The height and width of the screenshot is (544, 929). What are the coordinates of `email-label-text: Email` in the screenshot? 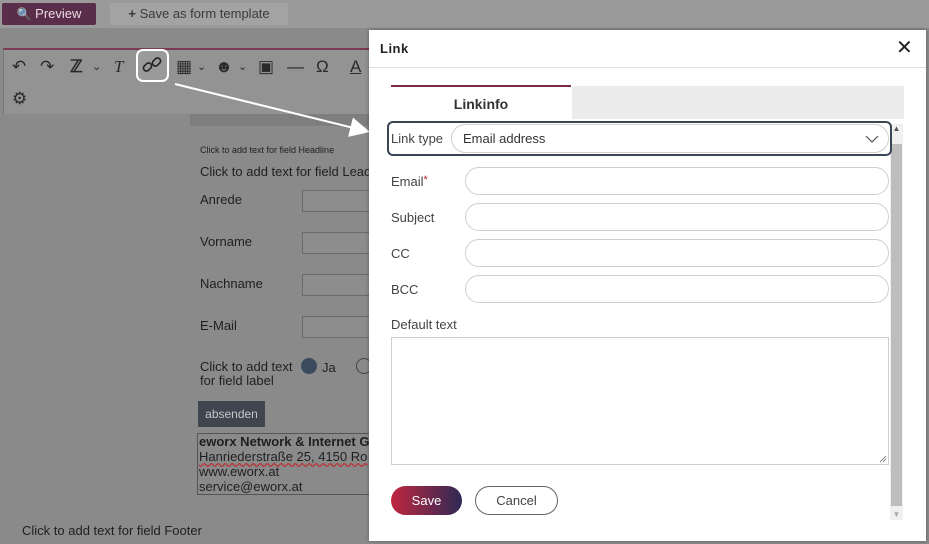 It's located at (407, 181).